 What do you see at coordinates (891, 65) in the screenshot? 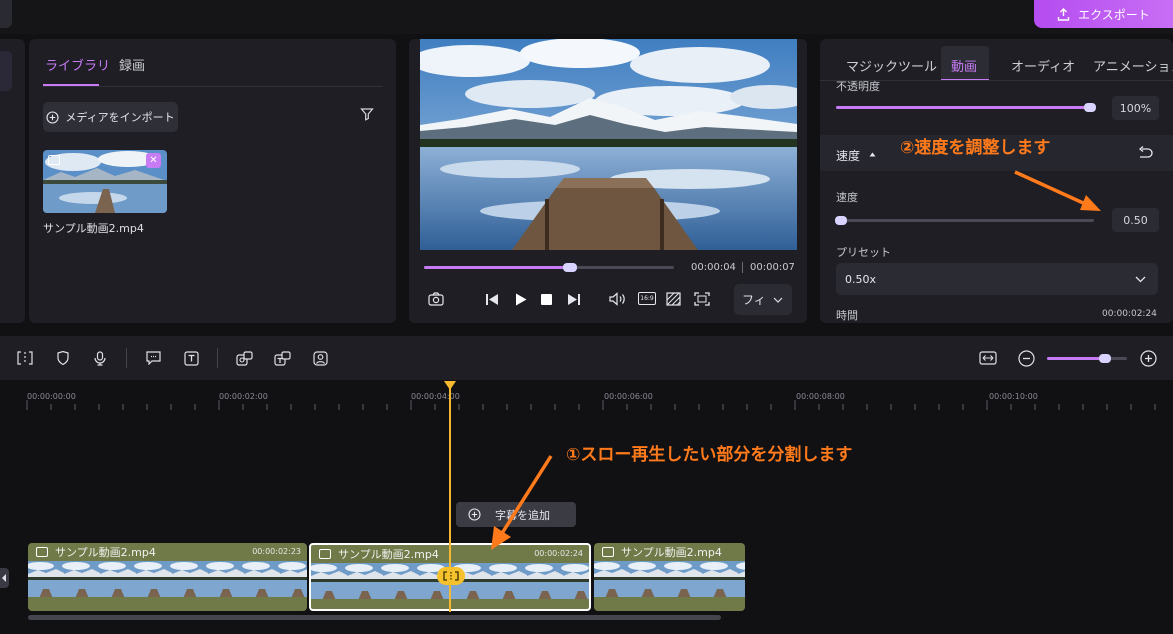
I see `tab-magic-tools: マジックツール` at bounding box center [891, 65].